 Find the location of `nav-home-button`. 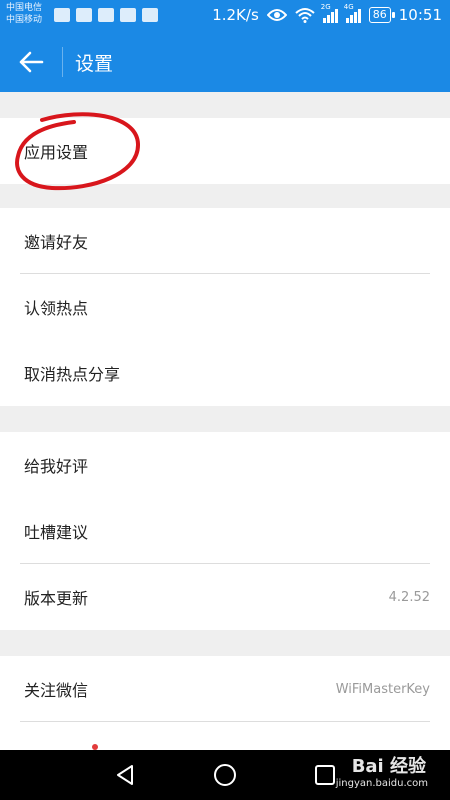

nav-home-button is located at coordinates (225, 775).